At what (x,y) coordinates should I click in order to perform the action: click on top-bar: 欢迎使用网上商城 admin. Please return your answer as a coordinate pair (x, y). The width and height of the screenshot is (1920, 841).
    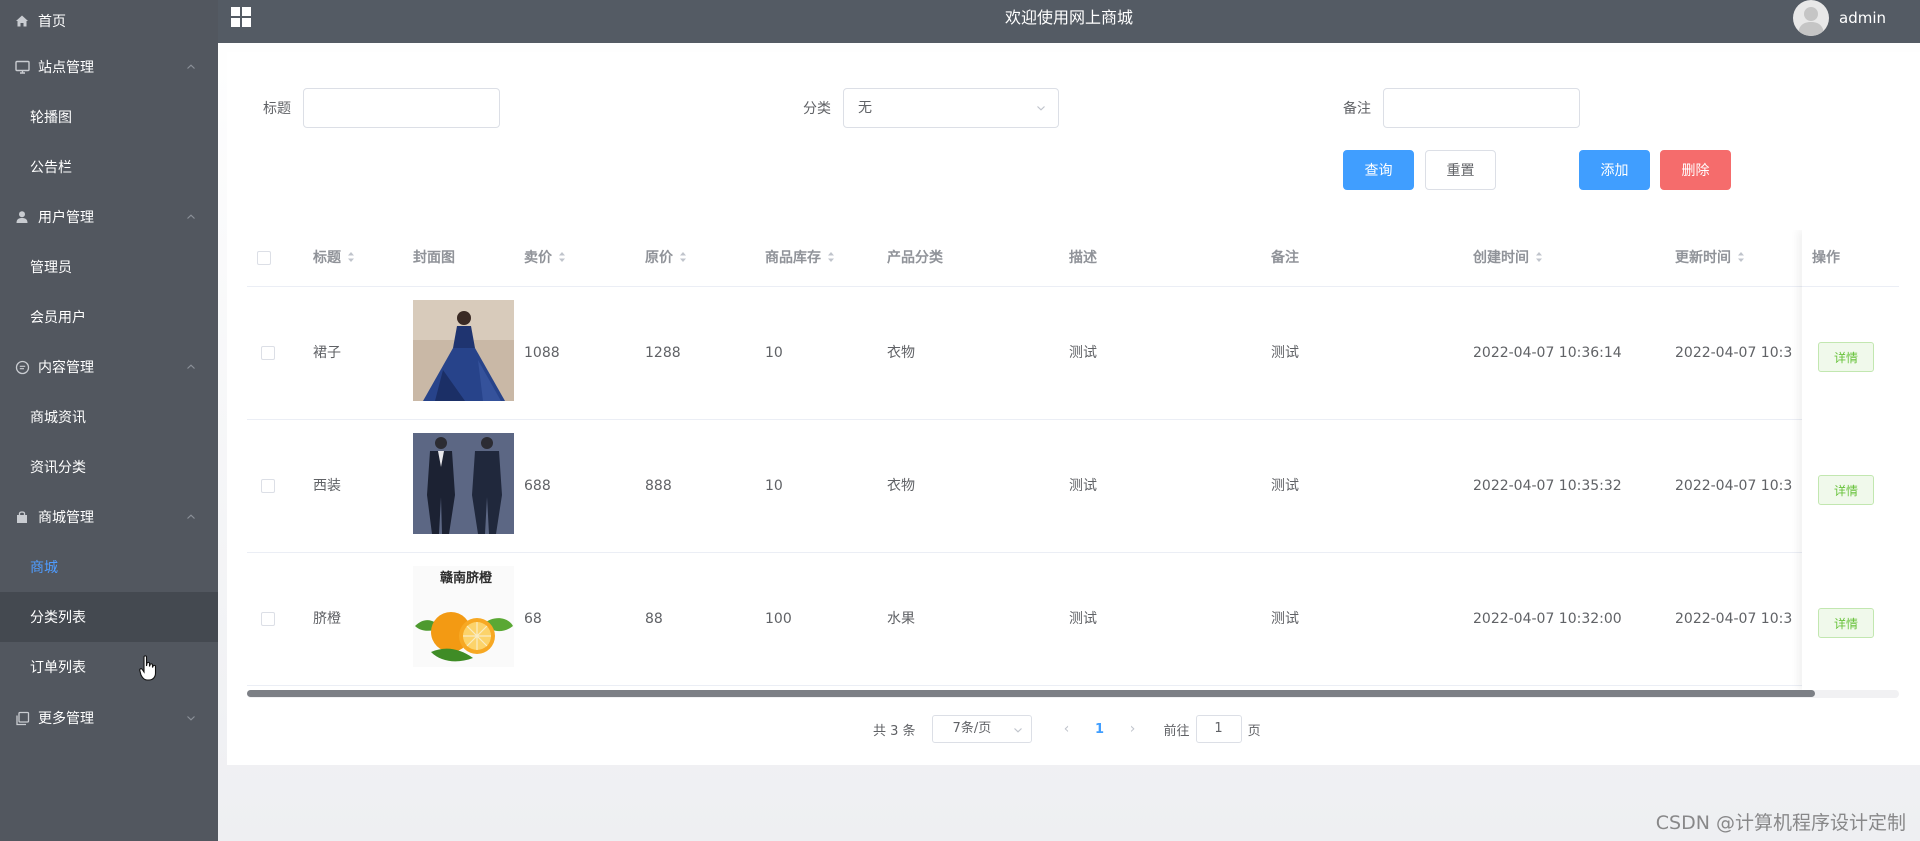
    Looking at the image, I should click on (1069, 21).